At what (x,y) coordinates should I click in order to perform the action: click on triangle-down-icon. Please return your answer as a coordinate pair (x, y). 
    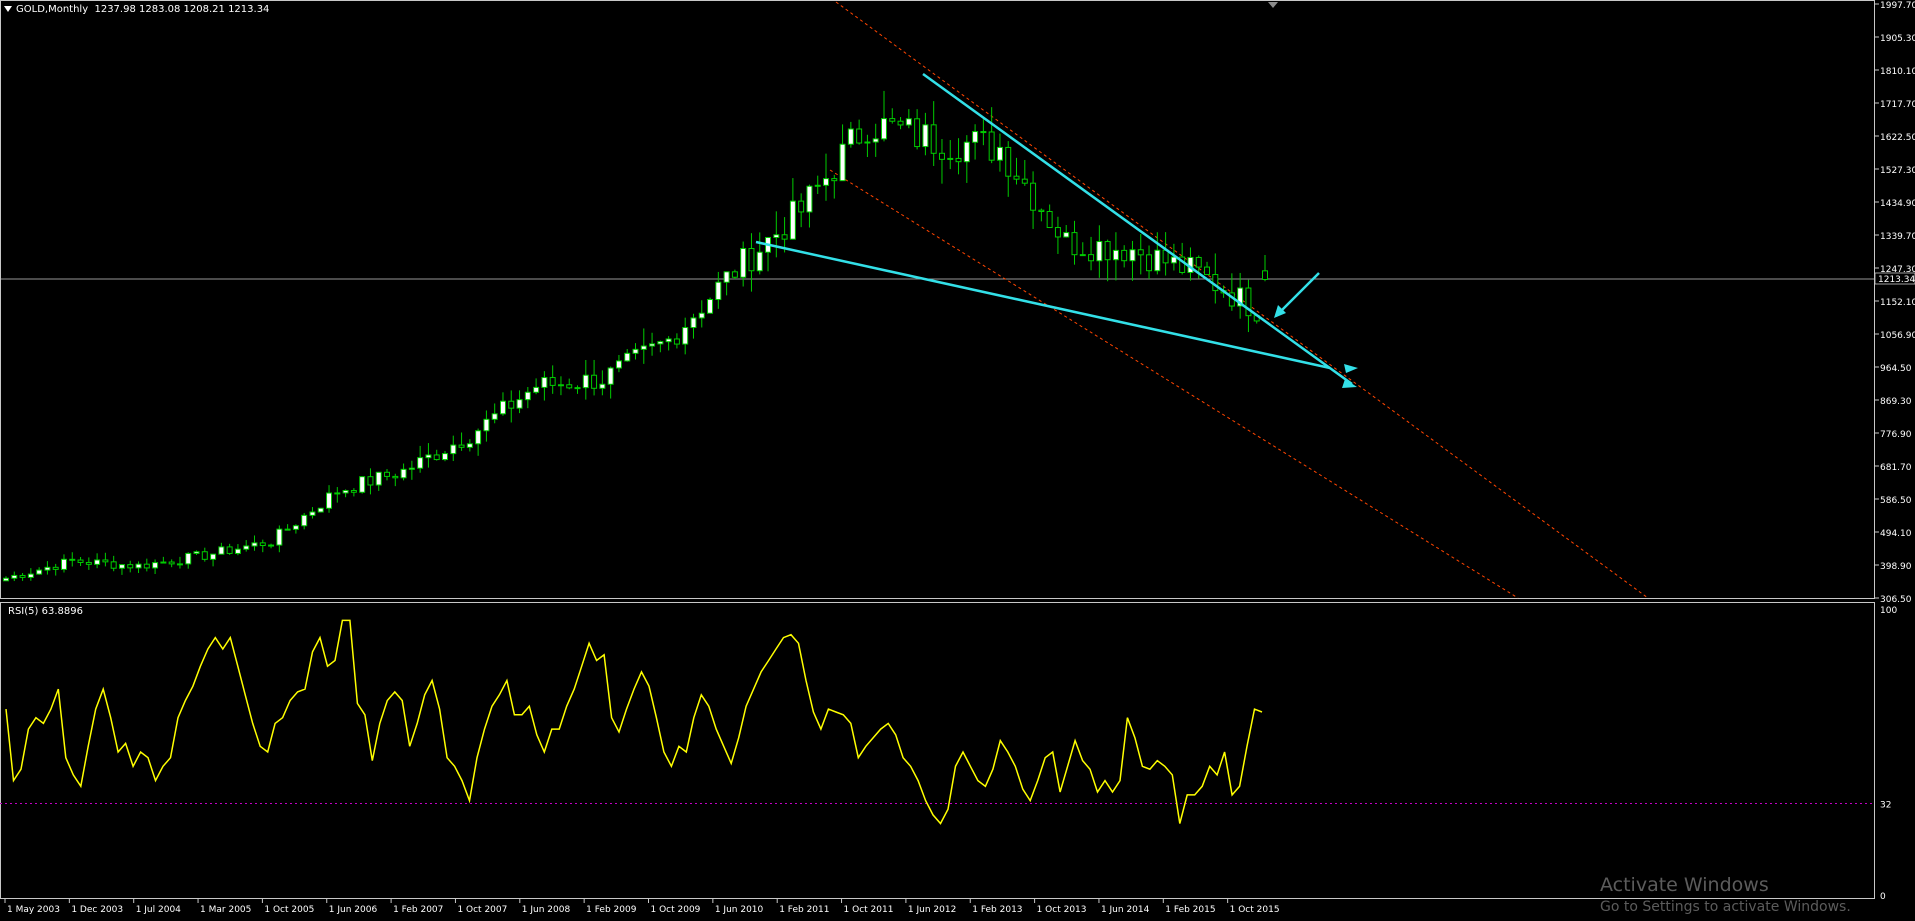
    Looking at the image, I should click on (8, 9).